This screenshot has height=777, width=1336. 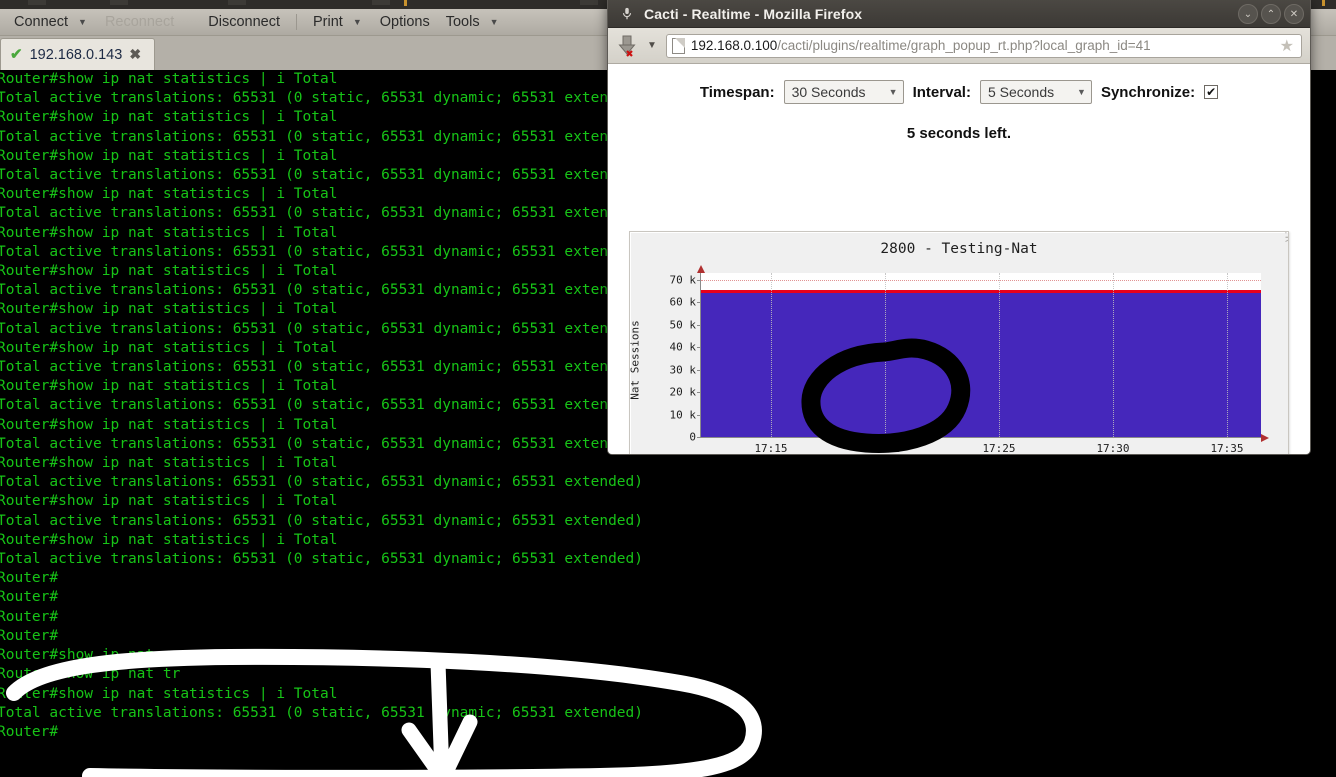 What do you see at coordinates (683, 280) in the screenshot?
I see `y-axis-tick-label: 70 k` at bounding box center [683, 280].